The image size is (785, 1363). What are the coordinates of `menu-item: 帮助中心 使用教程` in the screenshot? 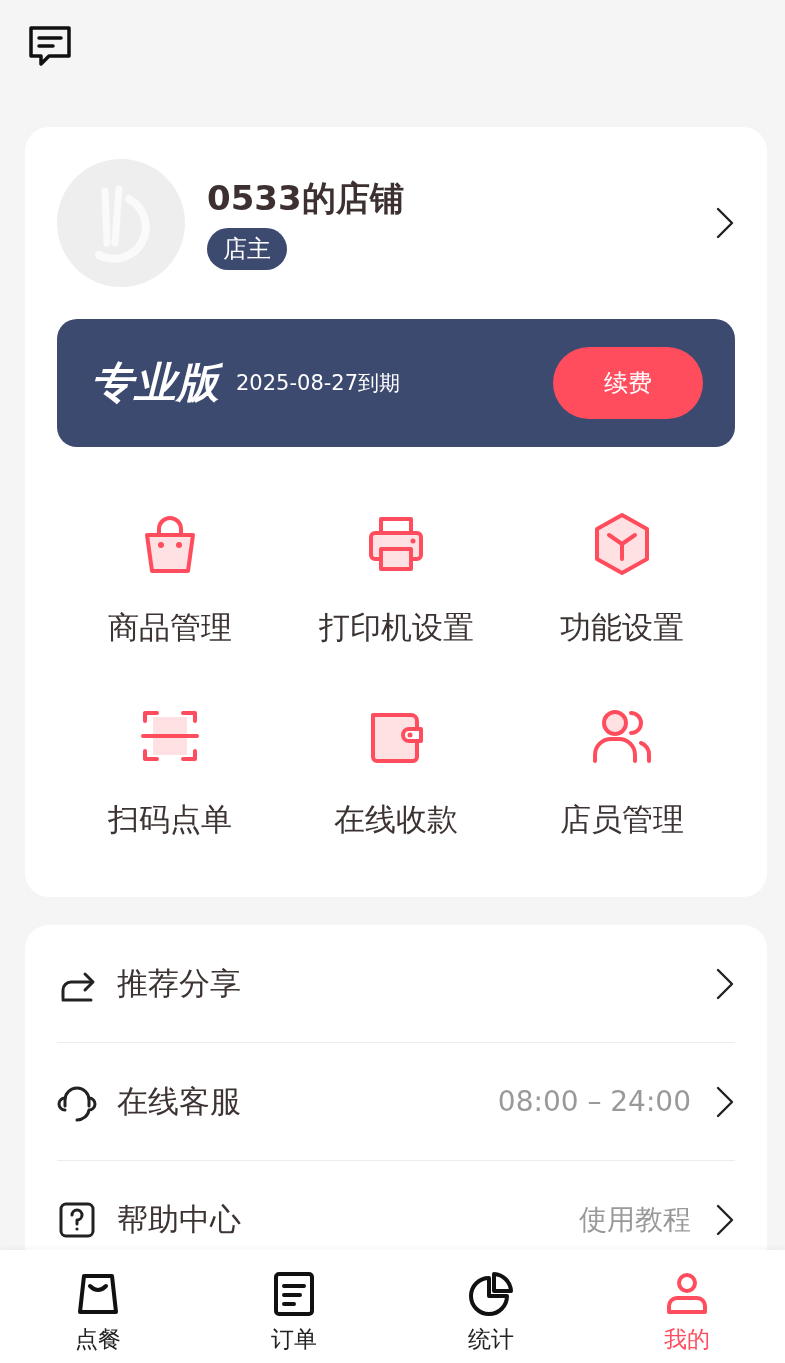 It's located at (396, 1205).